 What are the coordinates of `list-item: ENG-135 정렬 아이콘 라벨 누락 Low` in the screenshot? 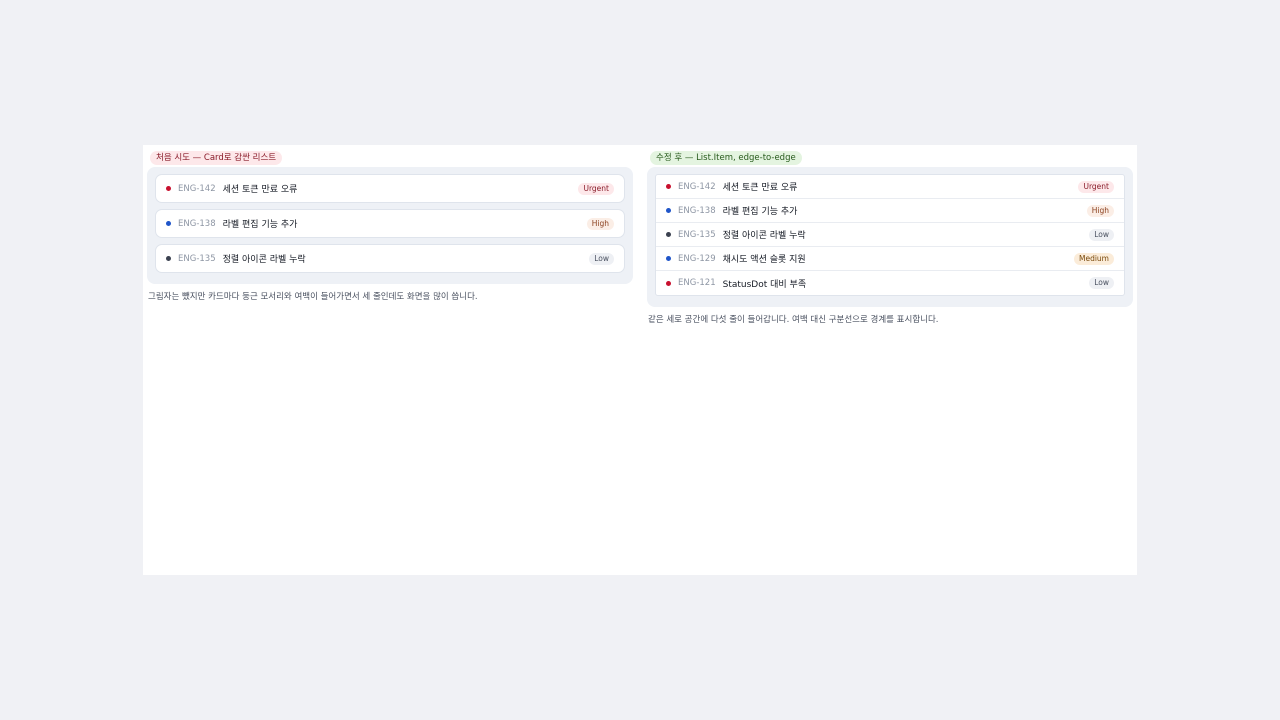 It's located at (890, 235).